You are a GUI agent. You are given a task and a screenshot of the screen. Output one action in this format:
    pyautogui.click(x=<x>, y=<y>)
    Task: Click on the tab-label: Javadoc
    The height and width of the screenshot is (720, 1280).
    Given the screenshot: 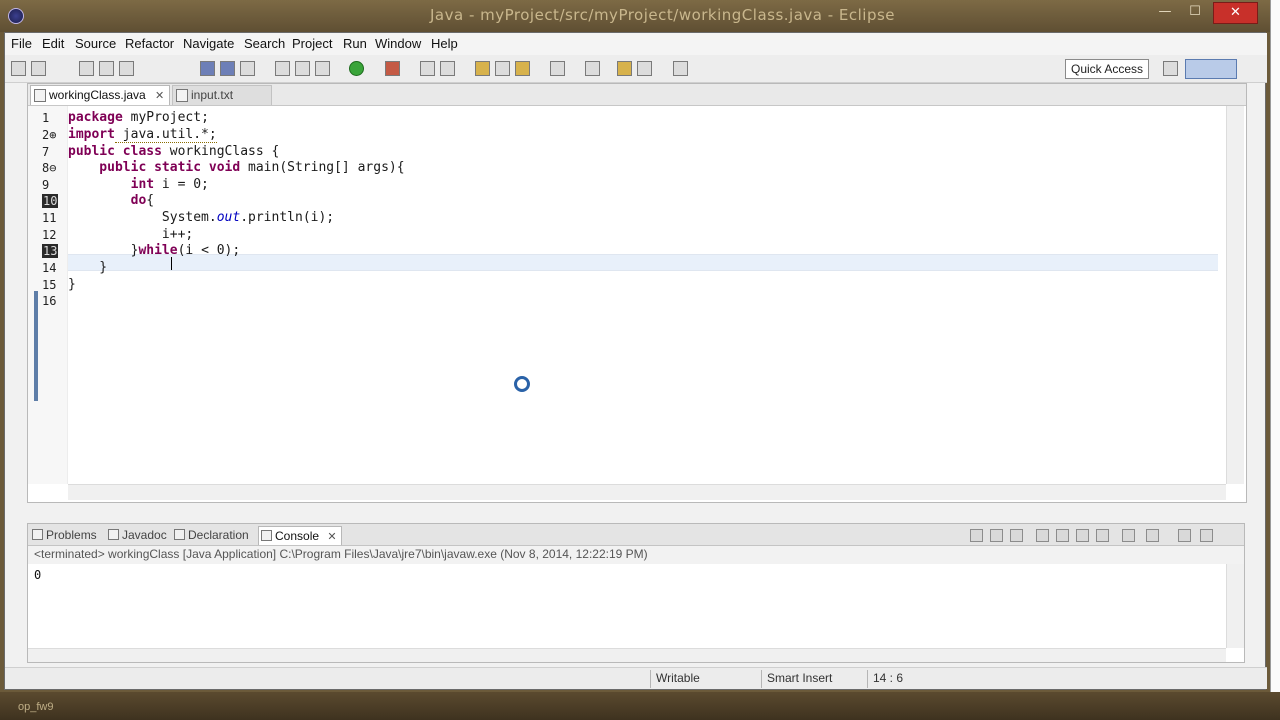 What is the action you would take?
    pyautogui.click(x=144, y=535)
    